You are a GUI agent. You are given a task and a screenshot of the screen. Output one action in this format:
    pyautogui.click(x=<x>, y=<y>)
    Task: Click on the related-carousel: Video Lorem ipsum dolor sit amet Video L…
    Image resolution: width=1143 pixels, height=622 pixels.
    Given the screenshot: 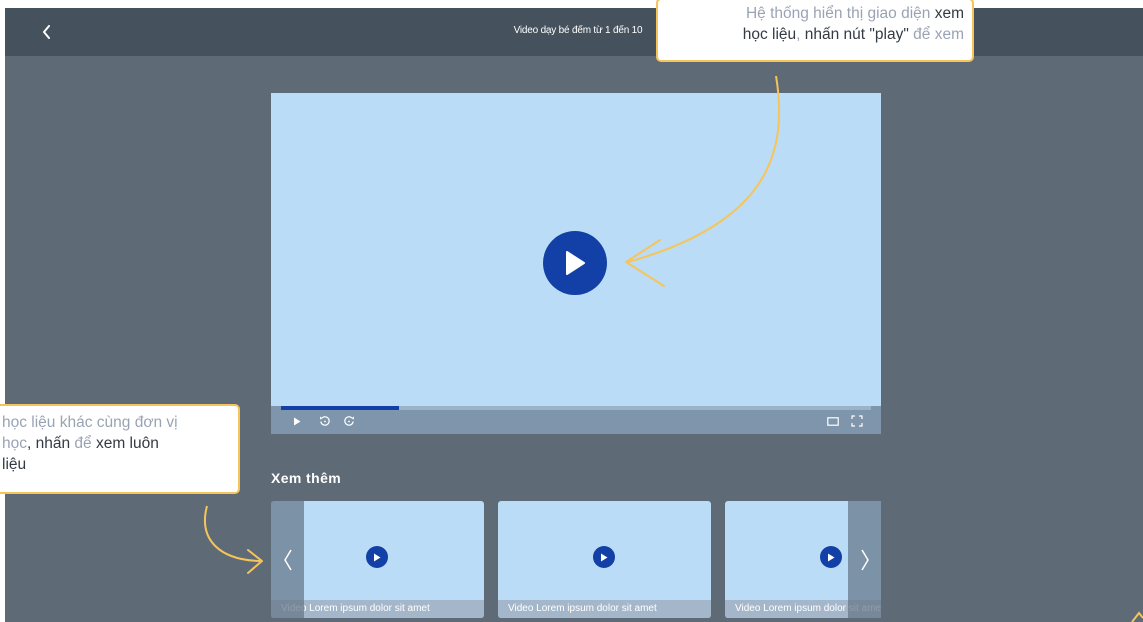 What is the action you would take?
    pyautogui.click(x=576, y=561)
    